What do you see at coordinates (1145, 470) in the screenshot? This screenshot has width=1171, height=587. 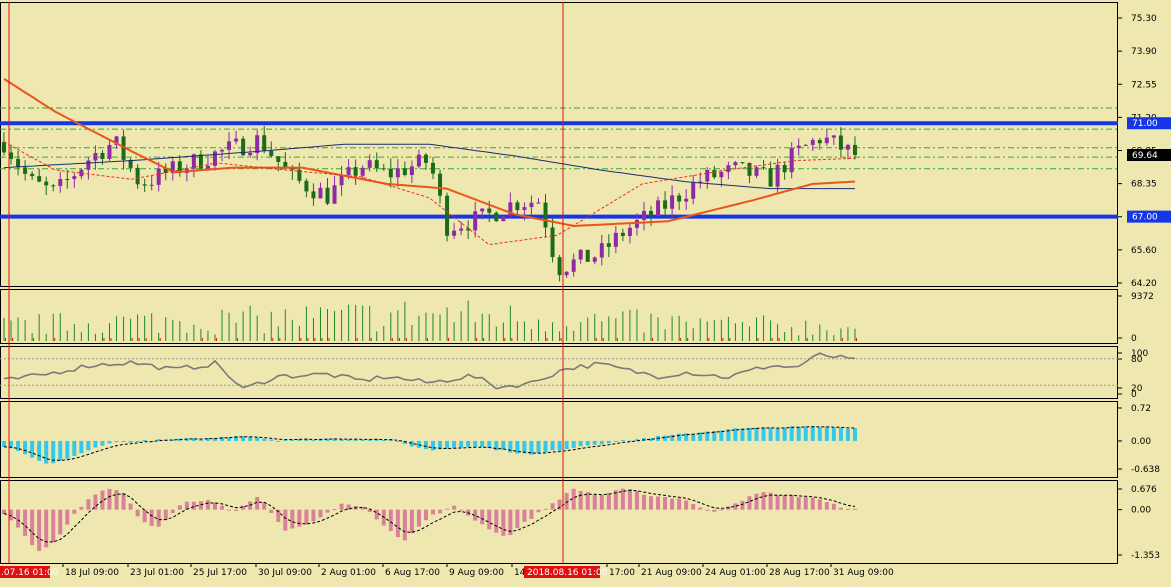 I see `macd-tick-label: -0.638` at bounding box center [1145, 470].